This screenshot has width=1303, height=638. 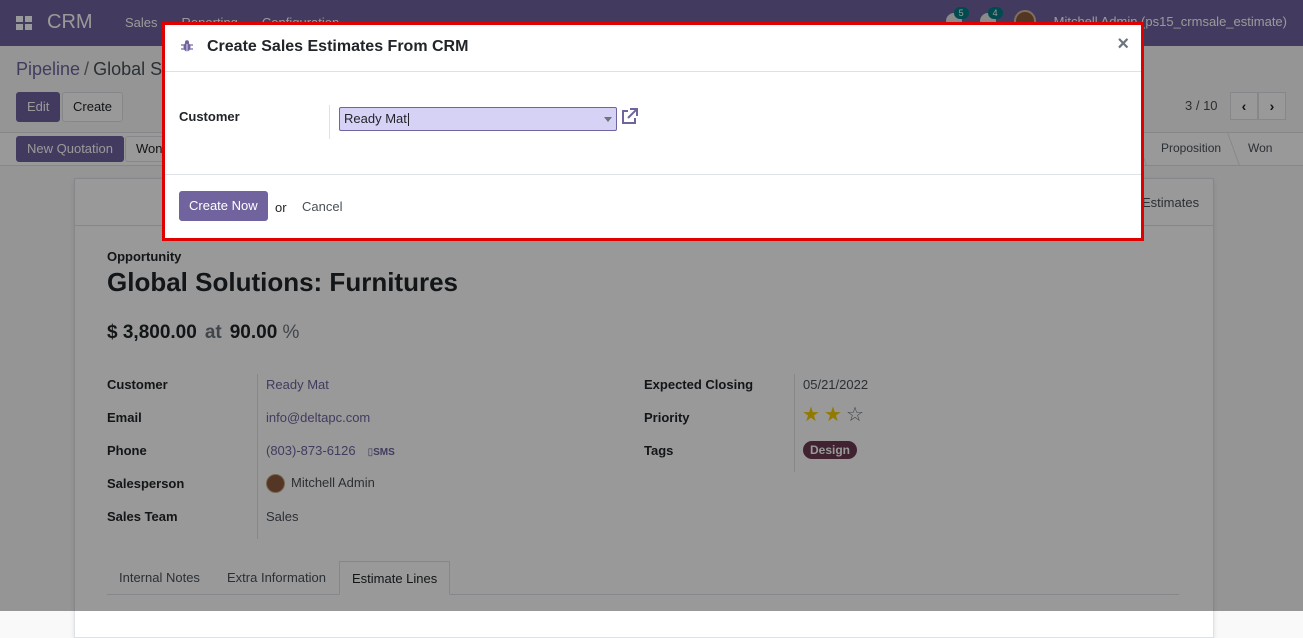 I want to click on customer-field: Ready Mat, so click(x=478, y=119).